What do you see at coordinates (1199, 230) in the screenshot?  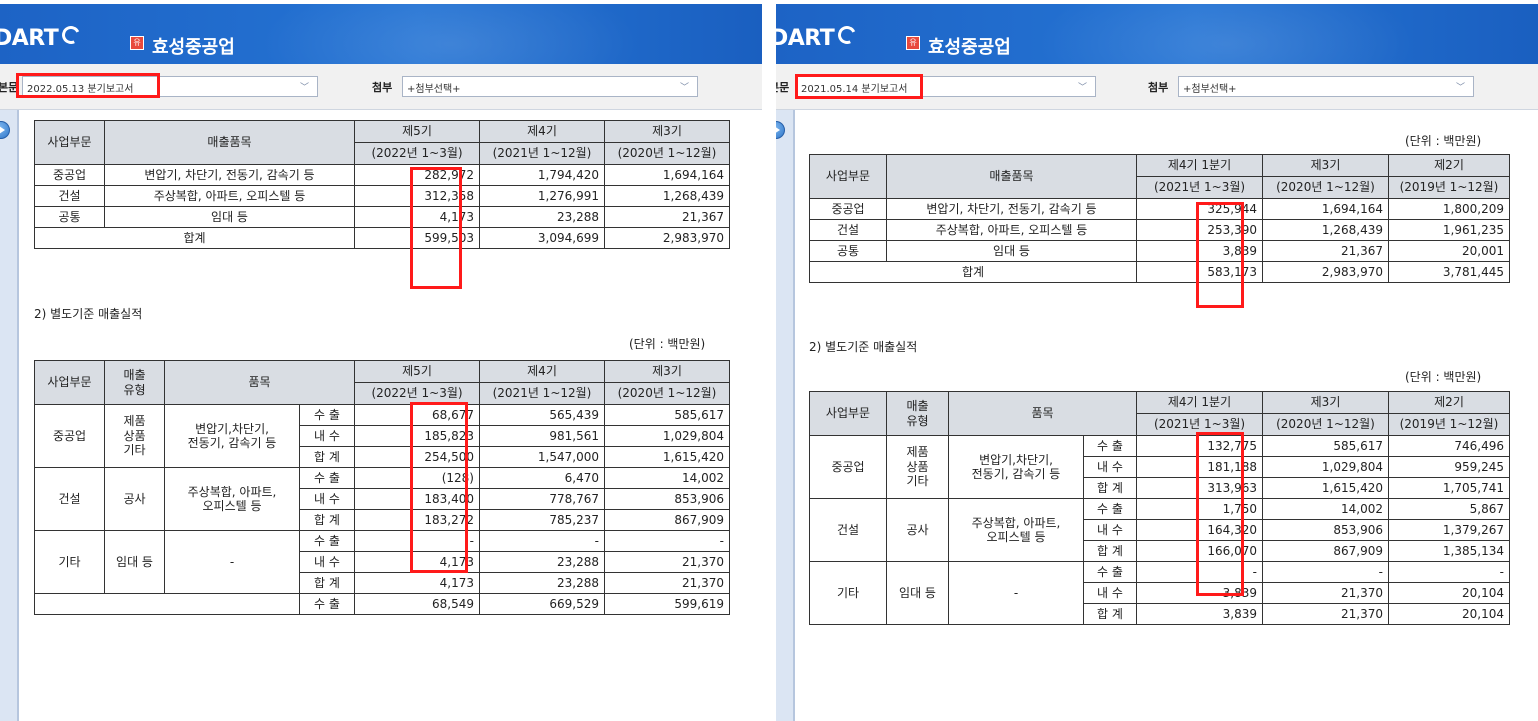 I see `cell-value: 253,390` at bounding box center [1199, 230].